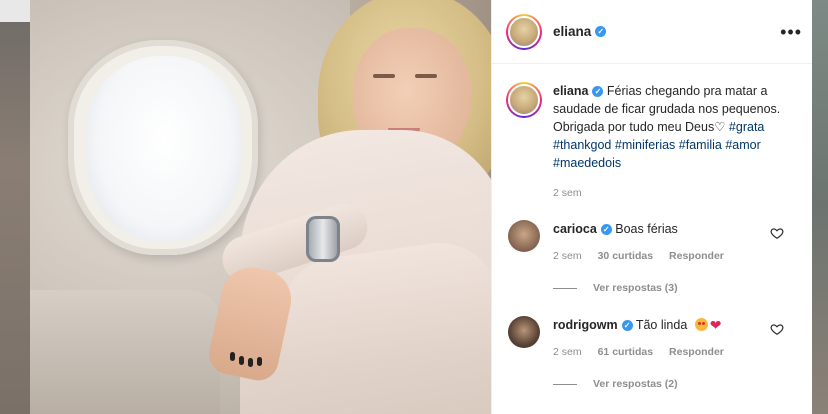 Image resolution: width=828 pixels, height=414 pixels. Describe the element at coordinates (645, 145) in the screenshot. I see `hashtag-link: #miniferias` at that location.